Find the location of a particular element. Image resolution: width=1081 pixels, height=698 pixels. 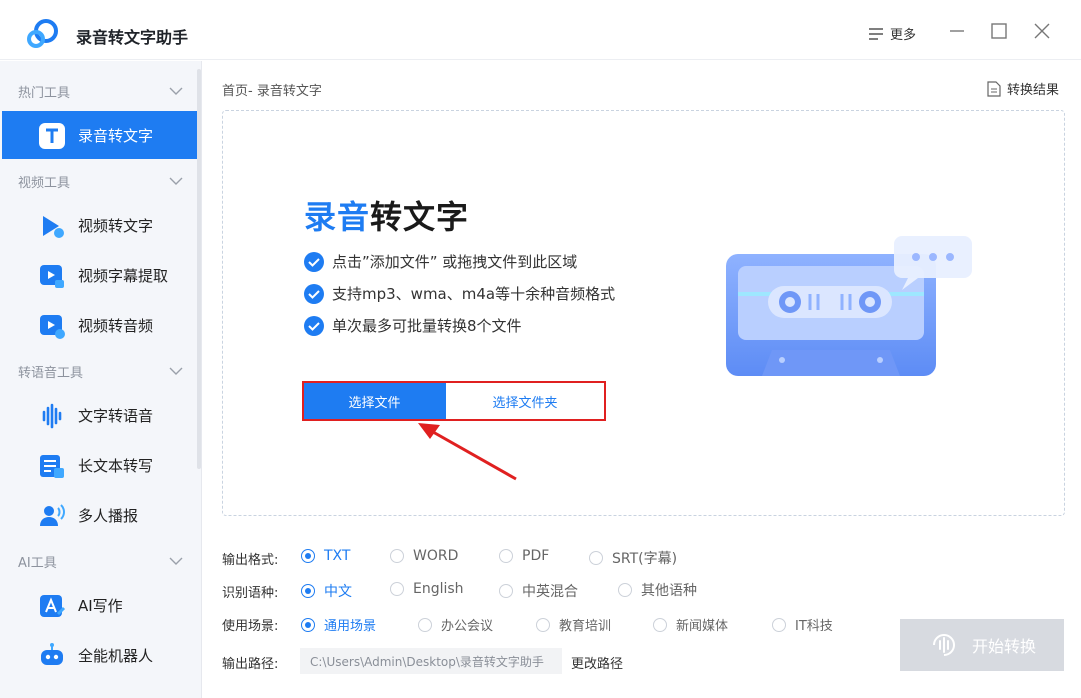

sidebar-item-multi-speaker: 多人播报 is located at coordinates (99, 515).